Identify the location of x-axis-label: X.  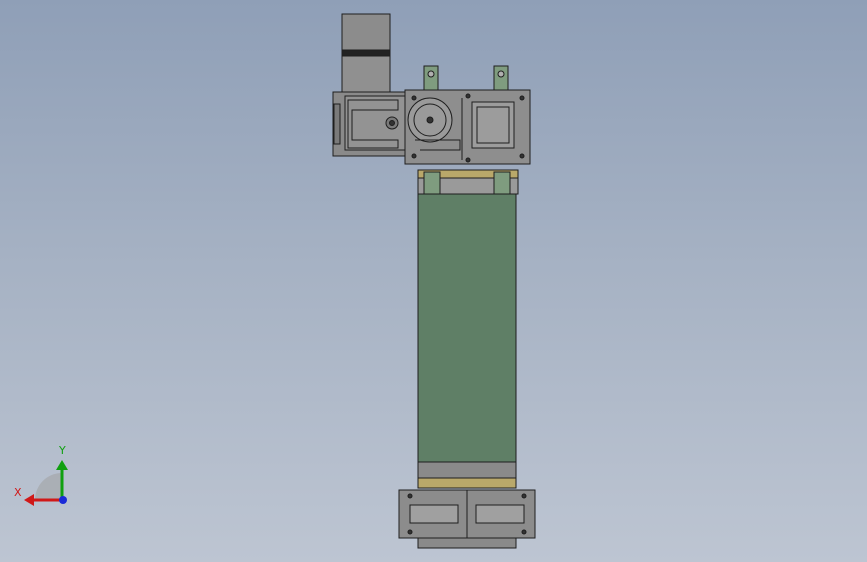
(18, 492).